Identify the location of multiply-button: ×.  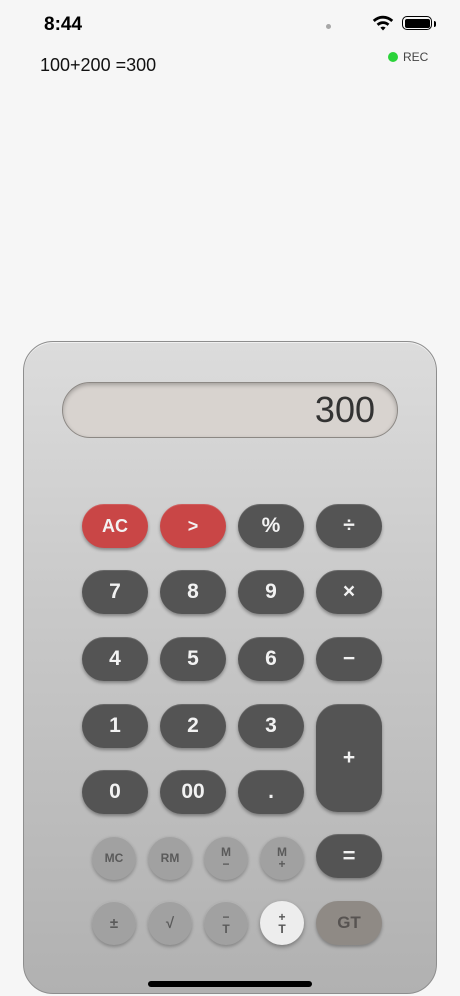
(349, 592).